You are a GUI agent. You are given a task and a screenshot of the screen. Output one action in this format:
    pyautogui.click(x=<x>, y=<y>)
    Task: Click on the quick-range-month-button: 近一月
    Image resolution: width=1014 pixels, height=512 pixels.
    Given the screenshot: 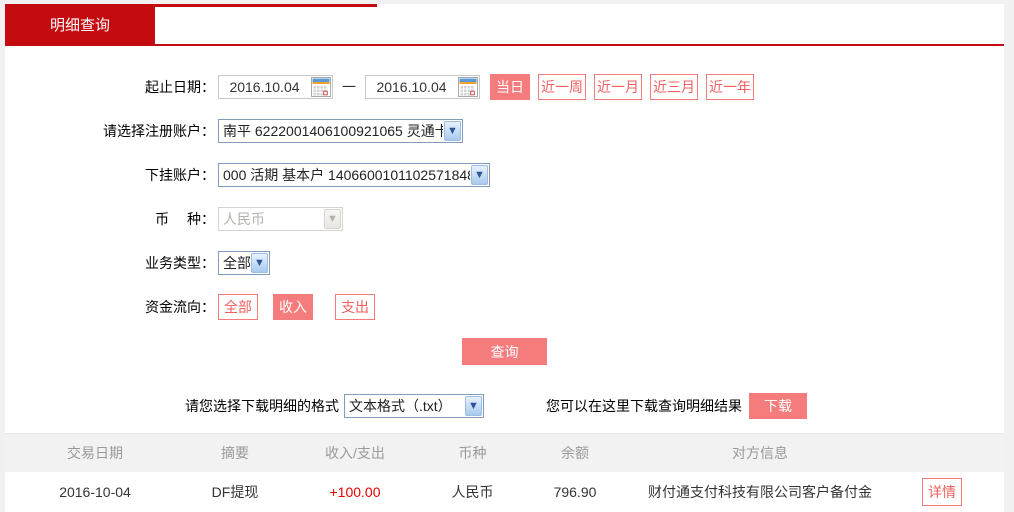 What is the action you would take?
    pyautogui.click(x=618, y=87)
    